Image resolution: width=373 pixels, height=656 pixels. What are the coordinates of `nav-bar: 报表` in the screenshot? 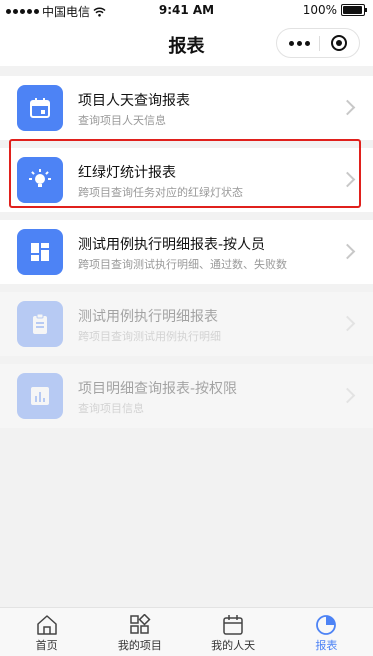 It's located at (186, 43).